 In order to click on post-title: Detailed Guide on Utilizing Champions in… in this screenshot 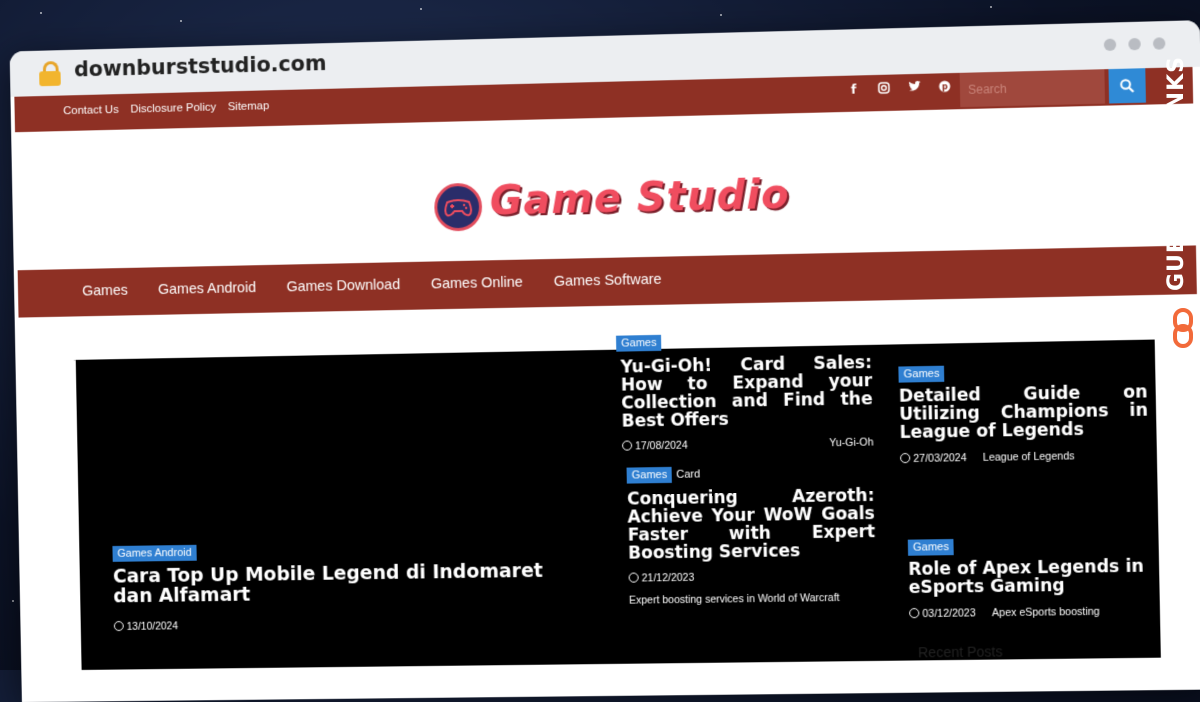, I will do `click(1024, 413)`.